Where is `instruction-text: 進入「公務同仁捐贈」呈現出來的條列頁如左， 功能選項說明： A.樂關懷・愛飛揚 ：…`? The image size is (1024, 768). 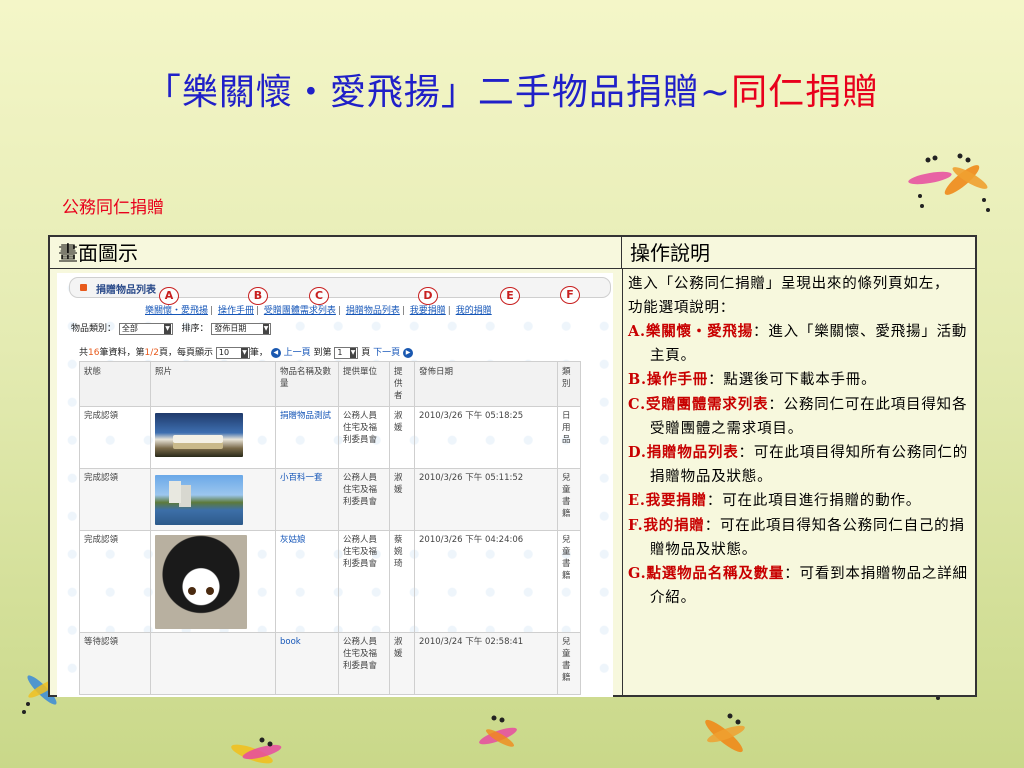 instruction-text: 進入「公務同仁捐贈」呈現出來的條列頁如左， 功能選項說明： A.樂關懷・愛飛揚 ：… is located at coordinates (801, 441).